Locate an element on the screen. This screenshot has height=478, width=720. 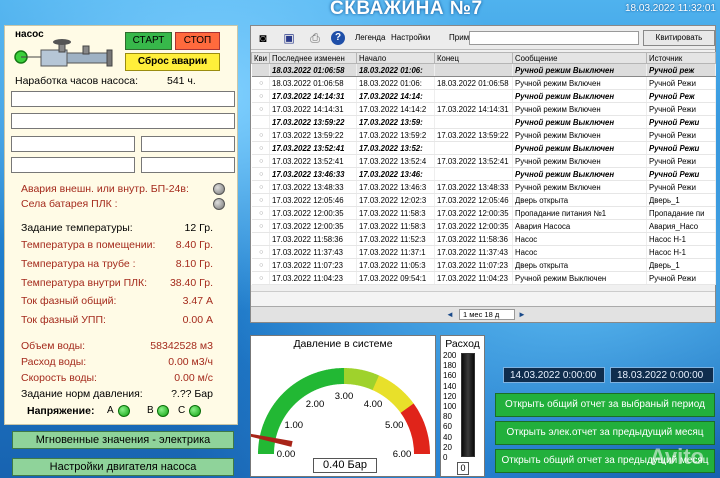
flow-title: Расход is located at coordinates (462, 344).